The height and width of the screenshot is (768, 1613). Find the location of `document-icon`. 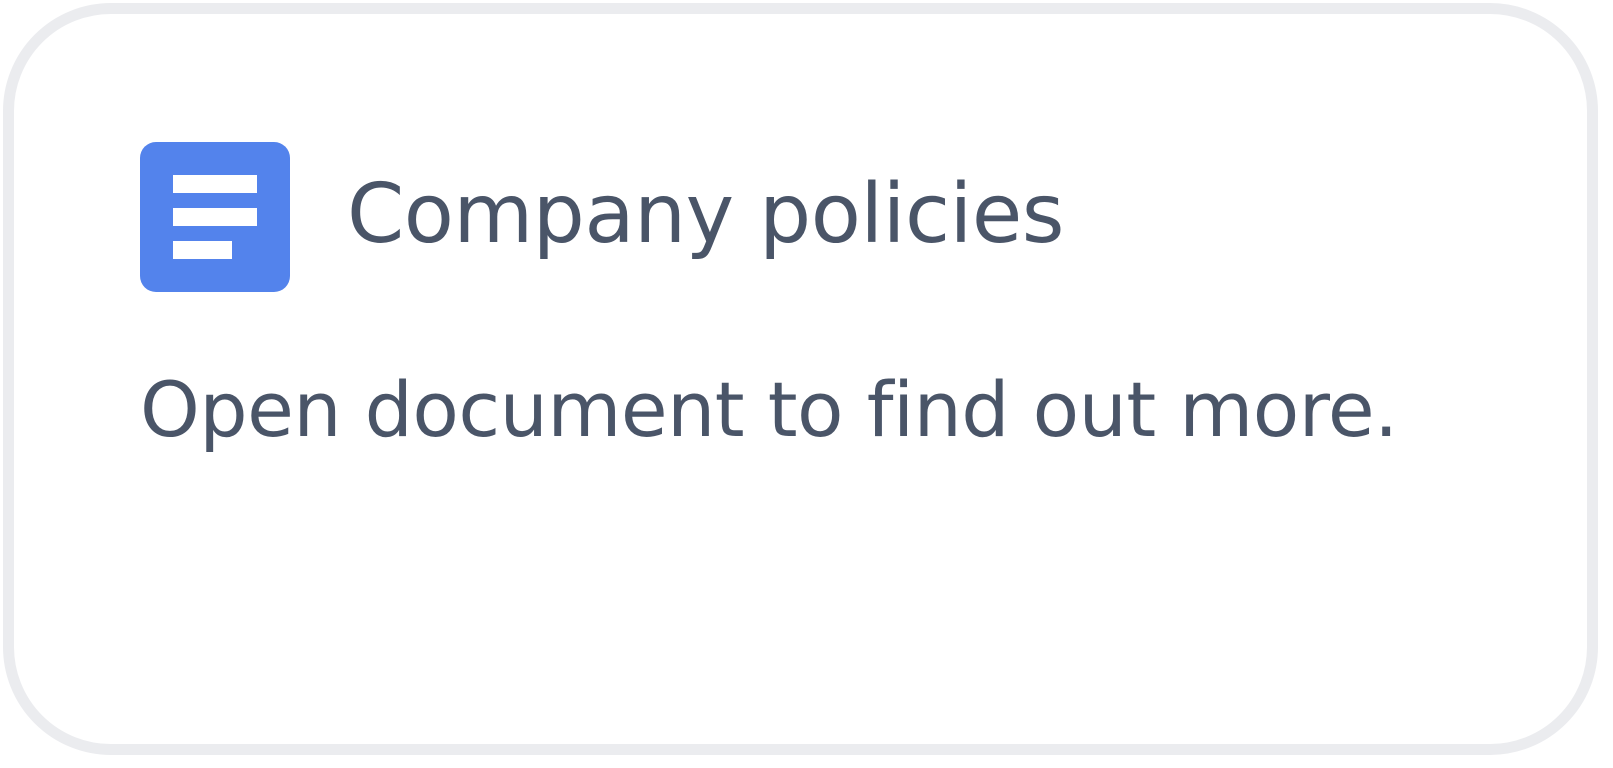

document-icon is located at coordinates (215, 217).